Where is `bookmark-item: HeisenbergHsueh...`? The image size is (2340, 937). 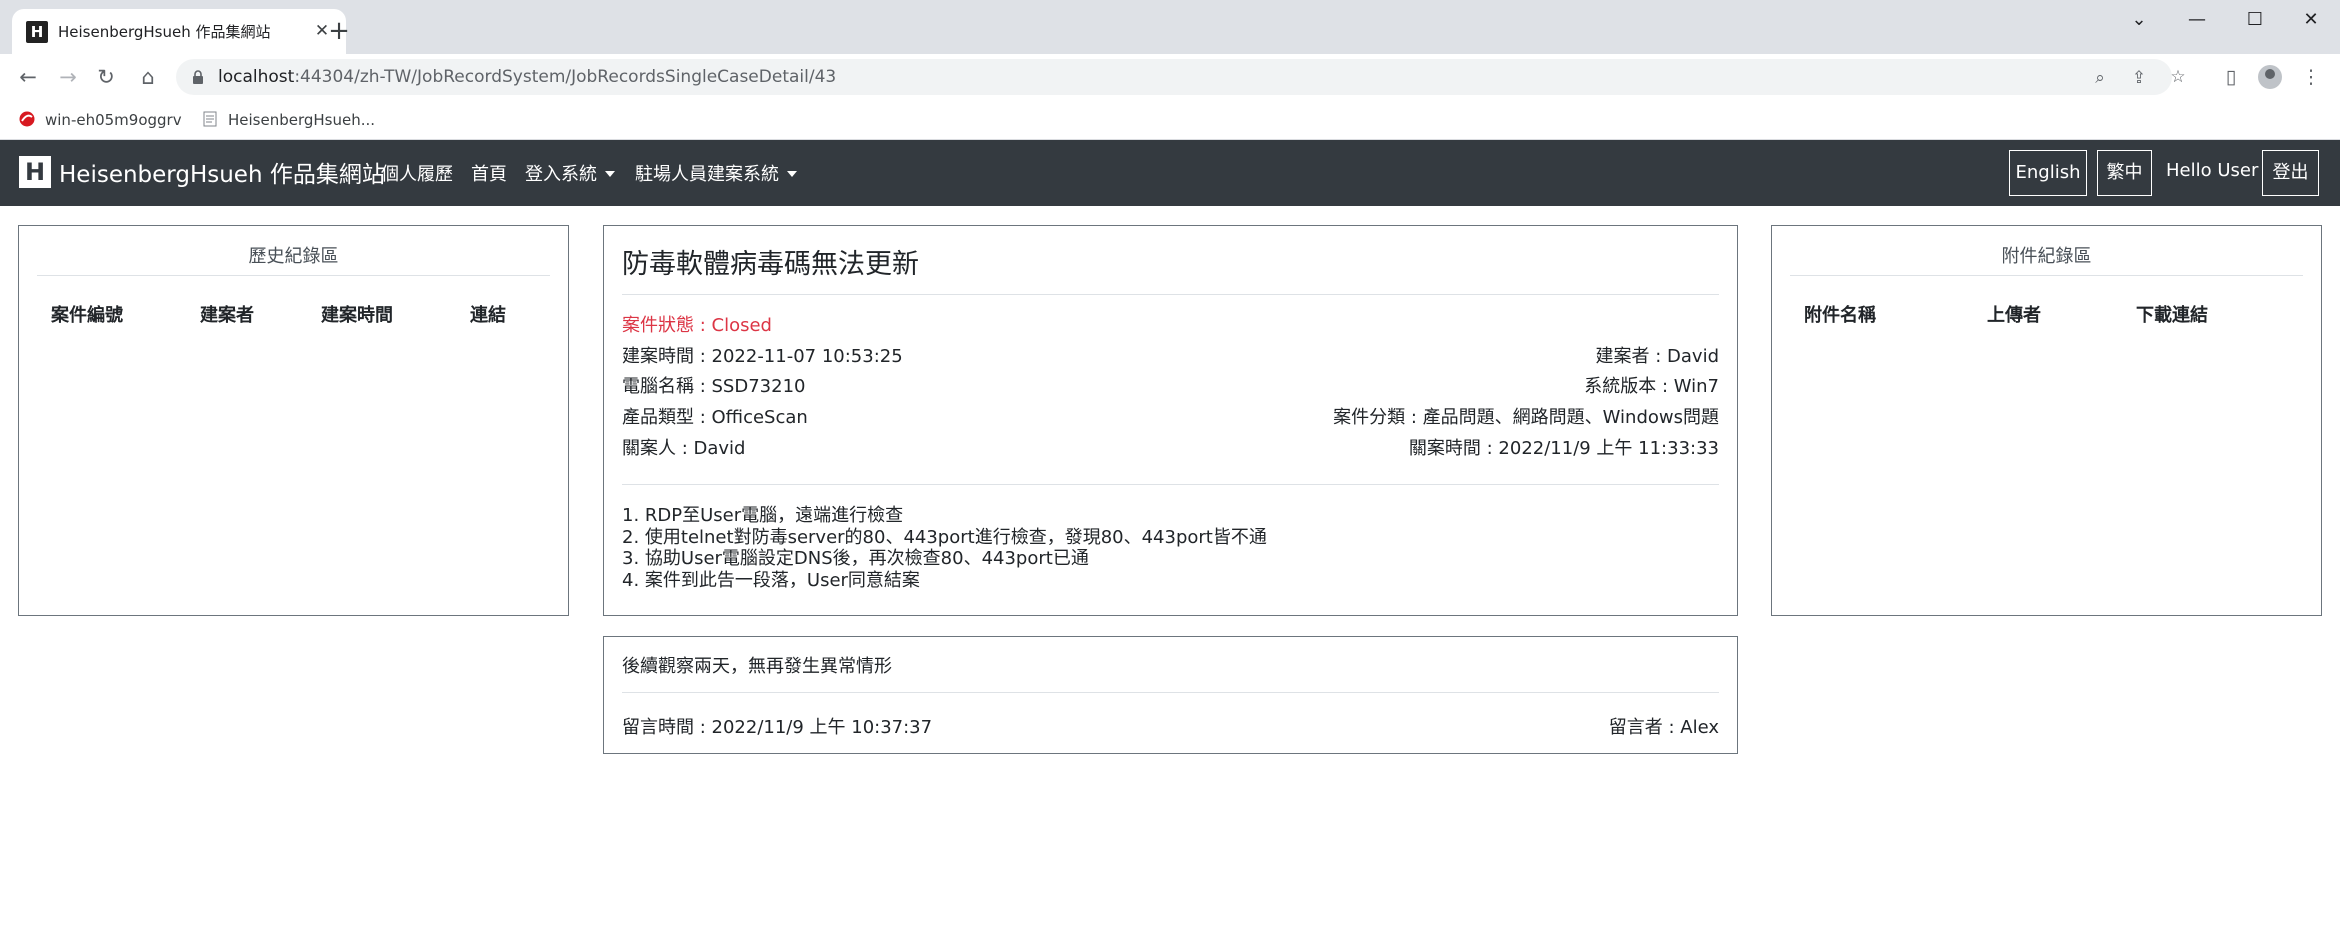
bookmark-item: HeisenbergHsueh... is located at coordinates (288, 120).